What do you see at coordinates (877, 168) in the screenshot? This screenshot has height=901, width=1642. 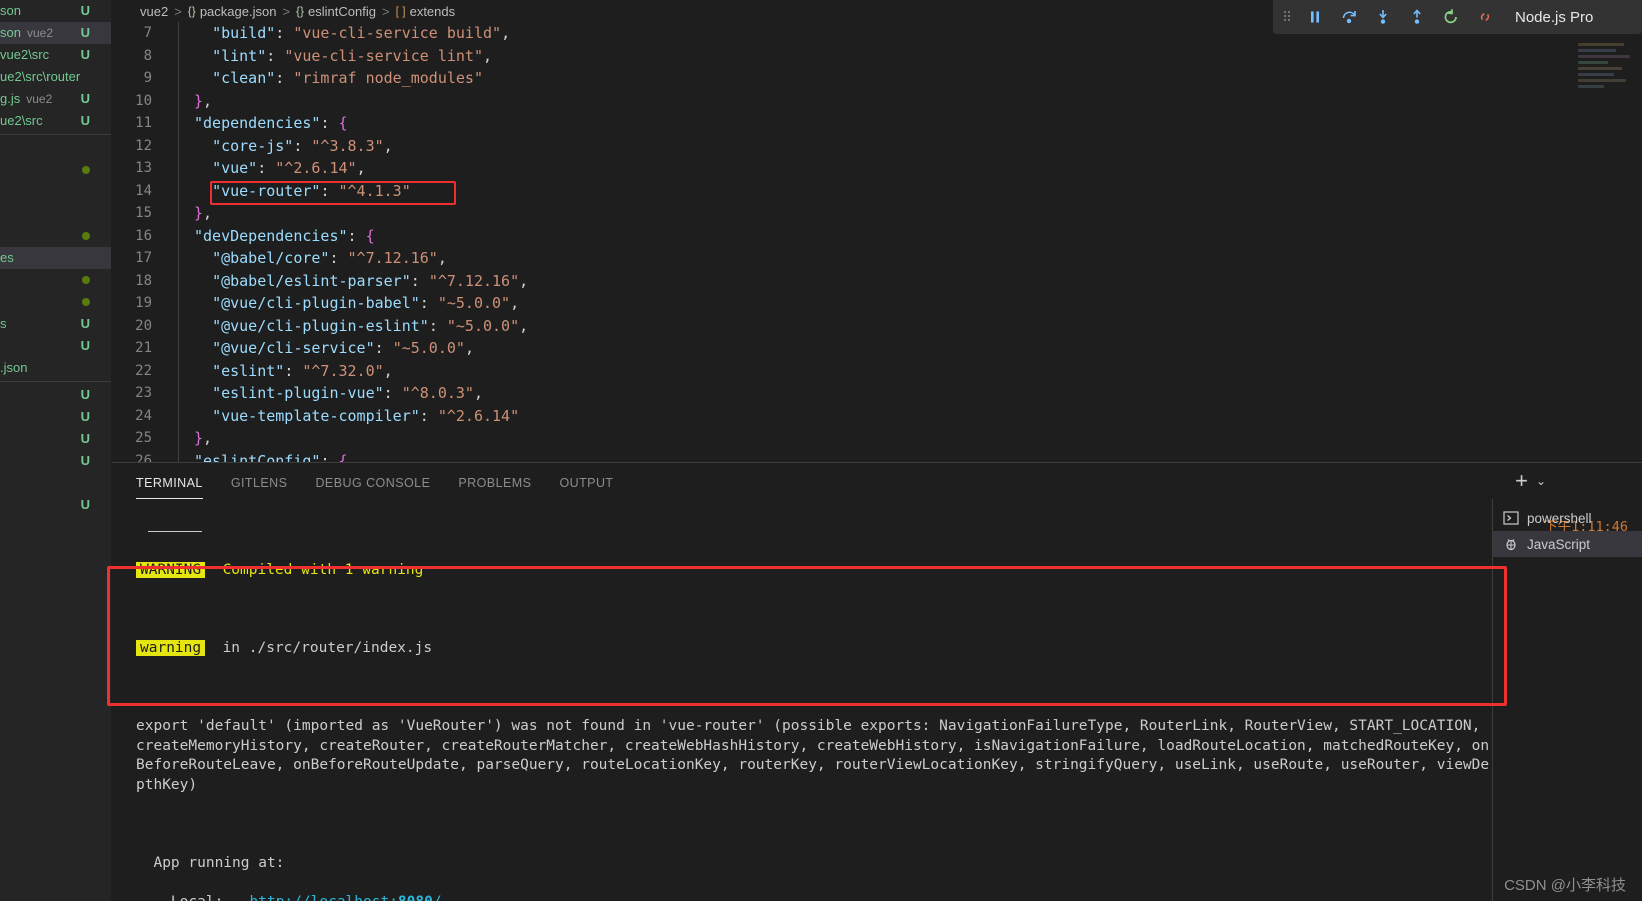 I see `code-line: 13 "vue": "^2.6.14",` at bounding box center [877, 168].